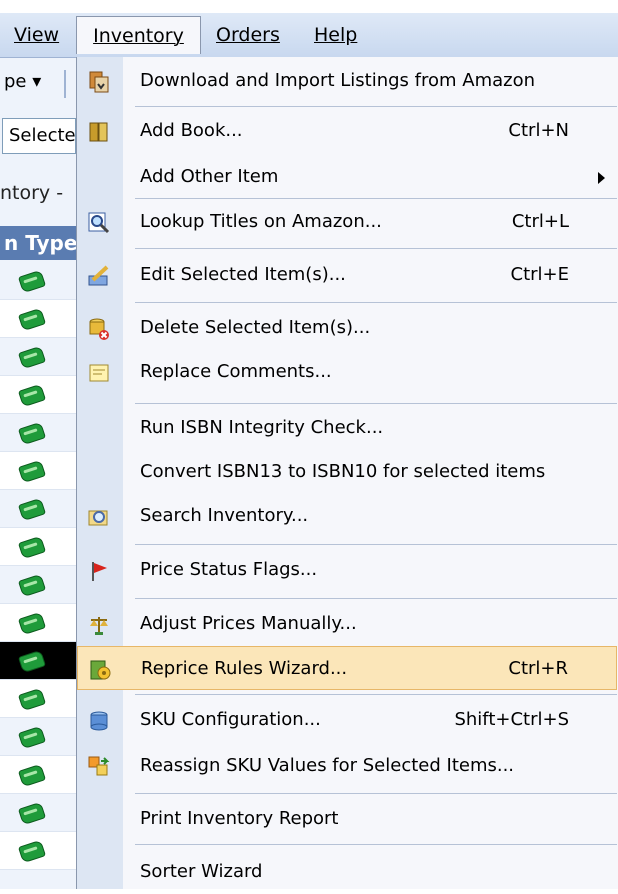  What do you see at coordinates (309, 6) in the screenshot?
I see `window-top-band` at bounding box center [309, 6].